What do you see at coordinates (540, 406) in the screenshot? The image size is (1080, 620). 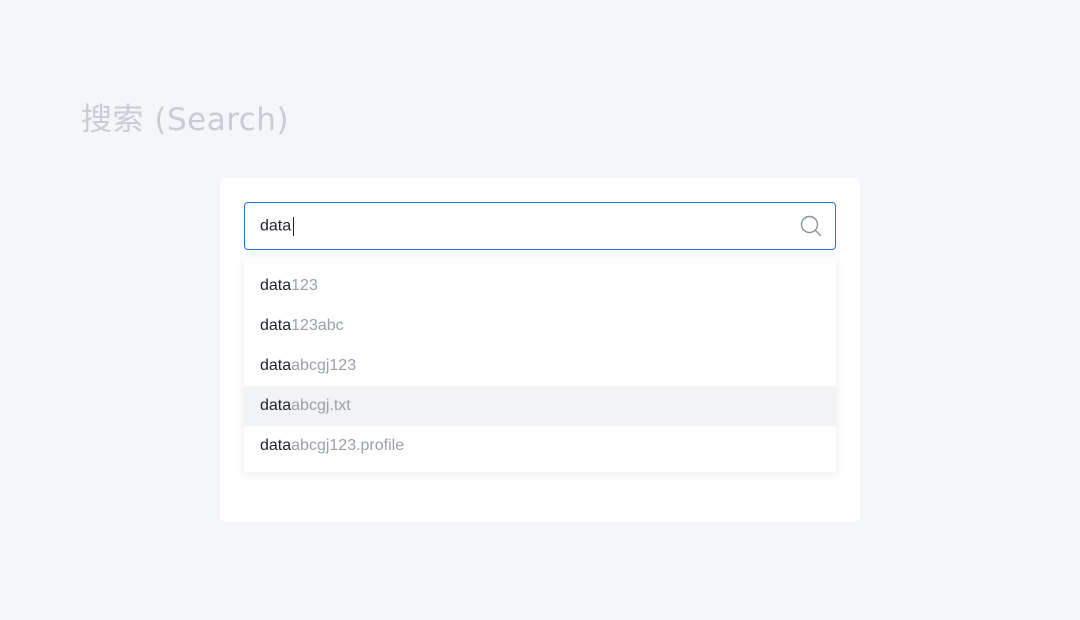 I see `suggestion-item-highlighted: data abcgj.txt` at bounding box center [540, 406].